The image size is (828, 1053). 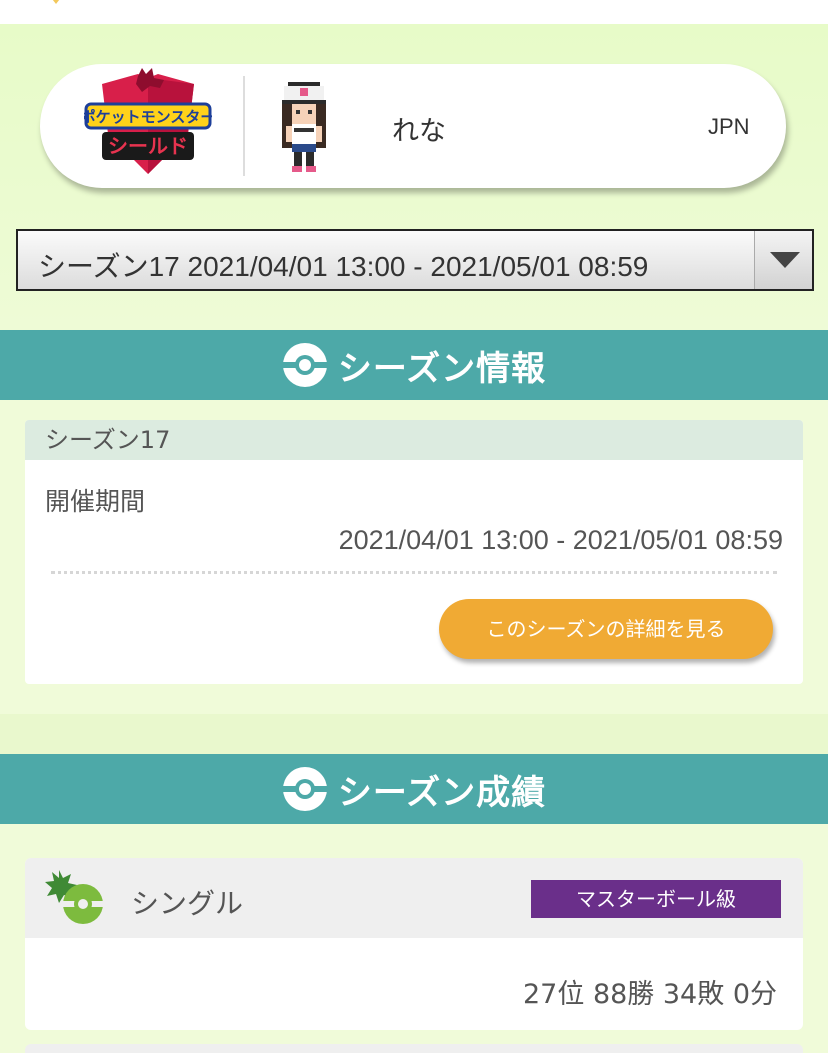 What do you see at coordinates (560, 540) in the screenshot?
I see `period-value: 2021/04/01 13:00 - 2021/05/01 08:59` at bounding box center [560, 540].